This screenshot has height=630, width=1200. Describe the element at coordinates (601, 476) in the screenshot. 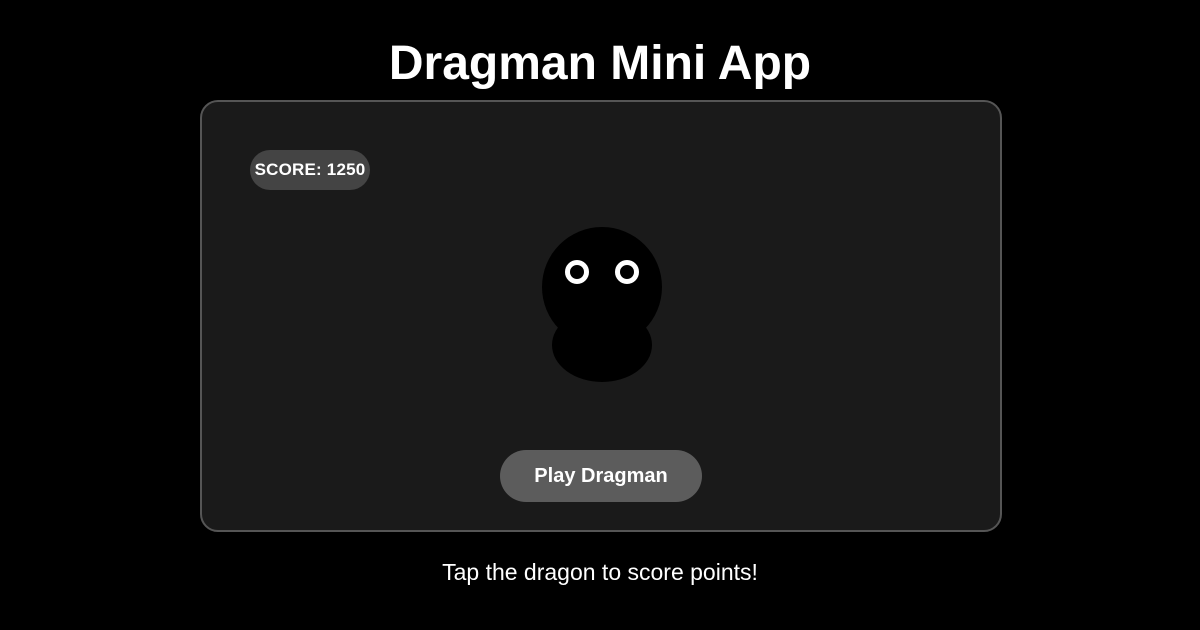

I see `play-dragman-button: Play Dragman` at that location.